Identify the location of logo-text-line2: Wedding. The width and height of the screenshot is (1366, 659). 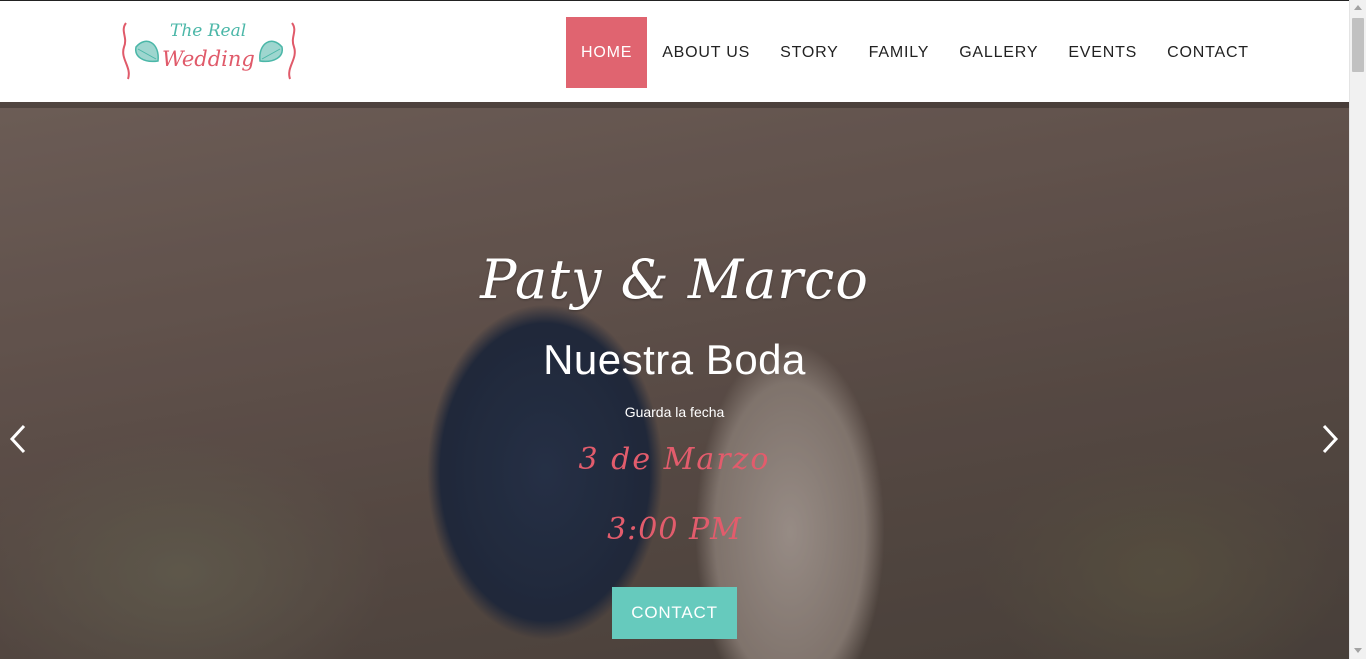
(208, 59).